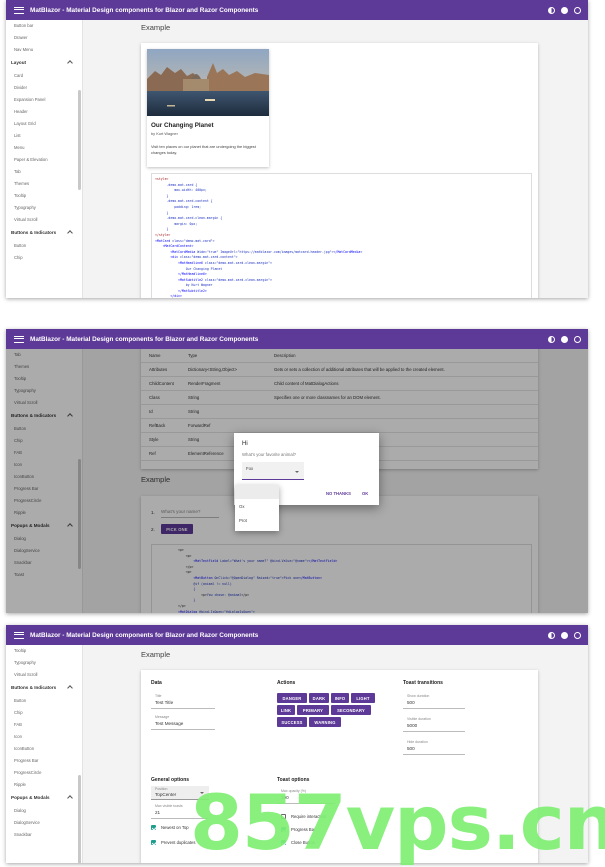 This screenshot has width=605, height=867. Describe the element at coordinates (44, 811) in the screenshot. I see `sidebar-item: Dialog` at that location.